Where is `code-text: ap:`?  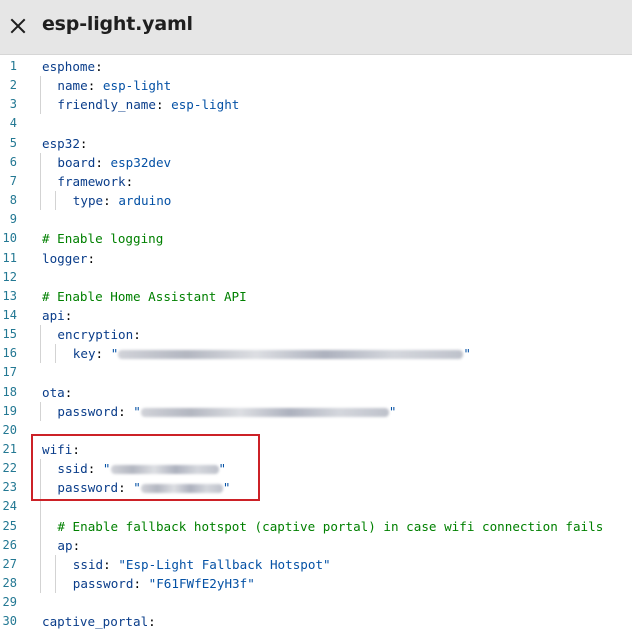
code-text: ap: is located at coordinates (68, 545).